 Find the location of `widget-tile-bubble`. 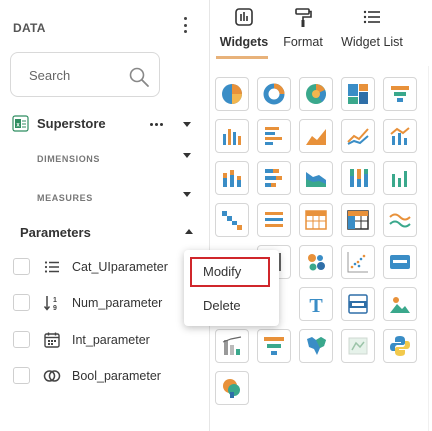

widget-tile-bubble is located at coordinates (316, 262).